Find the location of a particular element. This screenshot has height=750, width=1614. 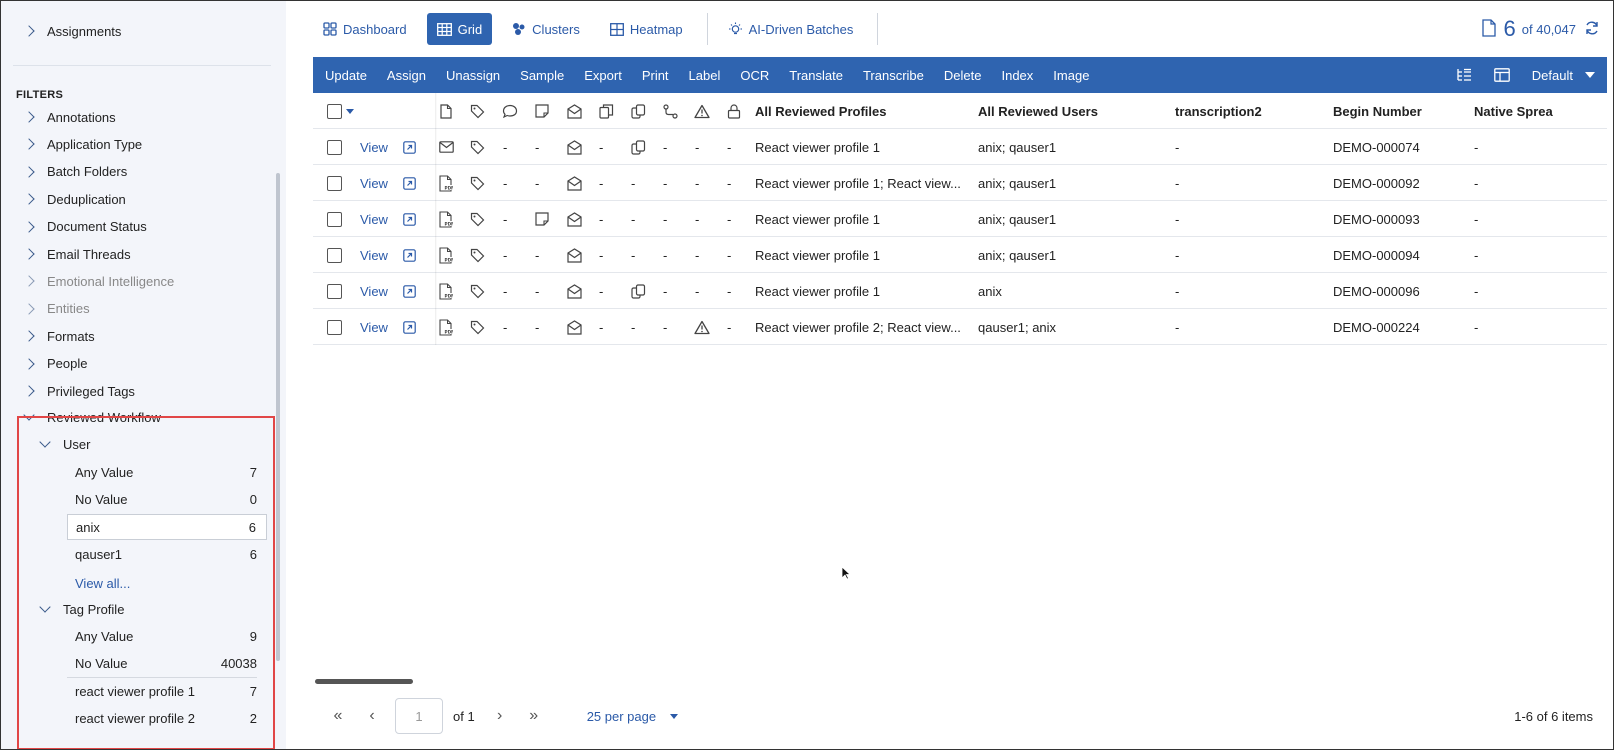

filter-item: Batch Folders is located at coordinates (74, 172).